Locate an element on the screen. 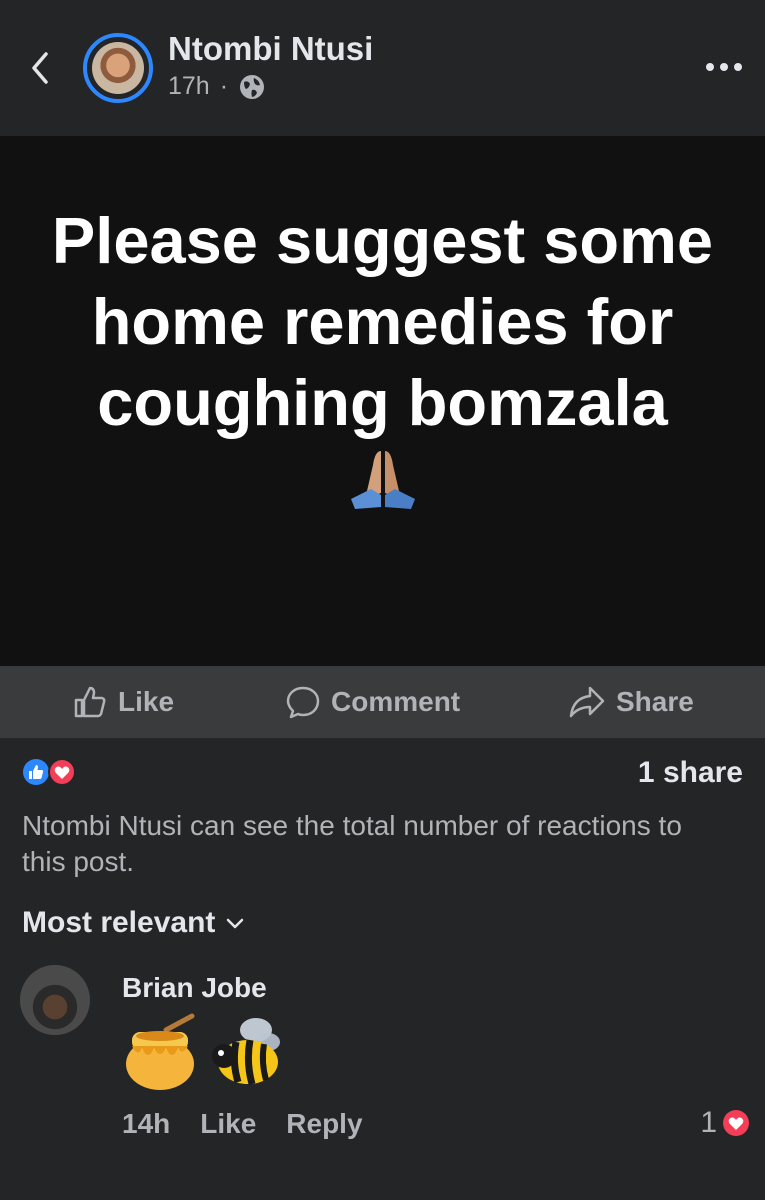 This screenshot has height=1200, width=765. author-avatar is located at coordinates (118, 68).